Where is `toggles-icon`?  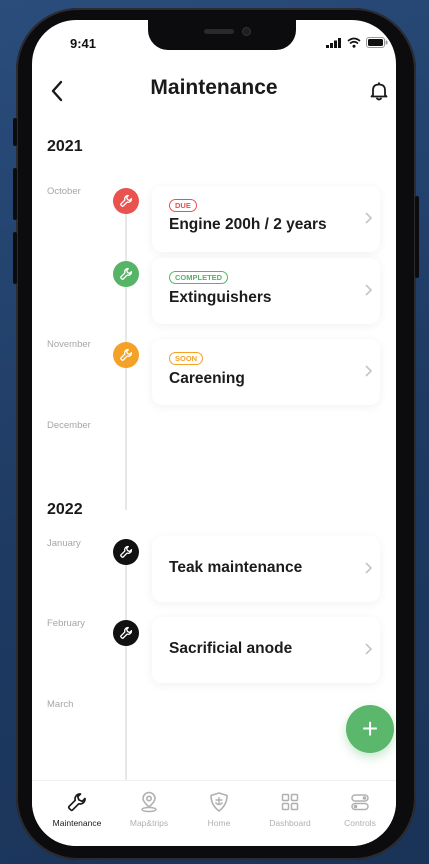 toggles-icon is located at coordinates (360, 802).